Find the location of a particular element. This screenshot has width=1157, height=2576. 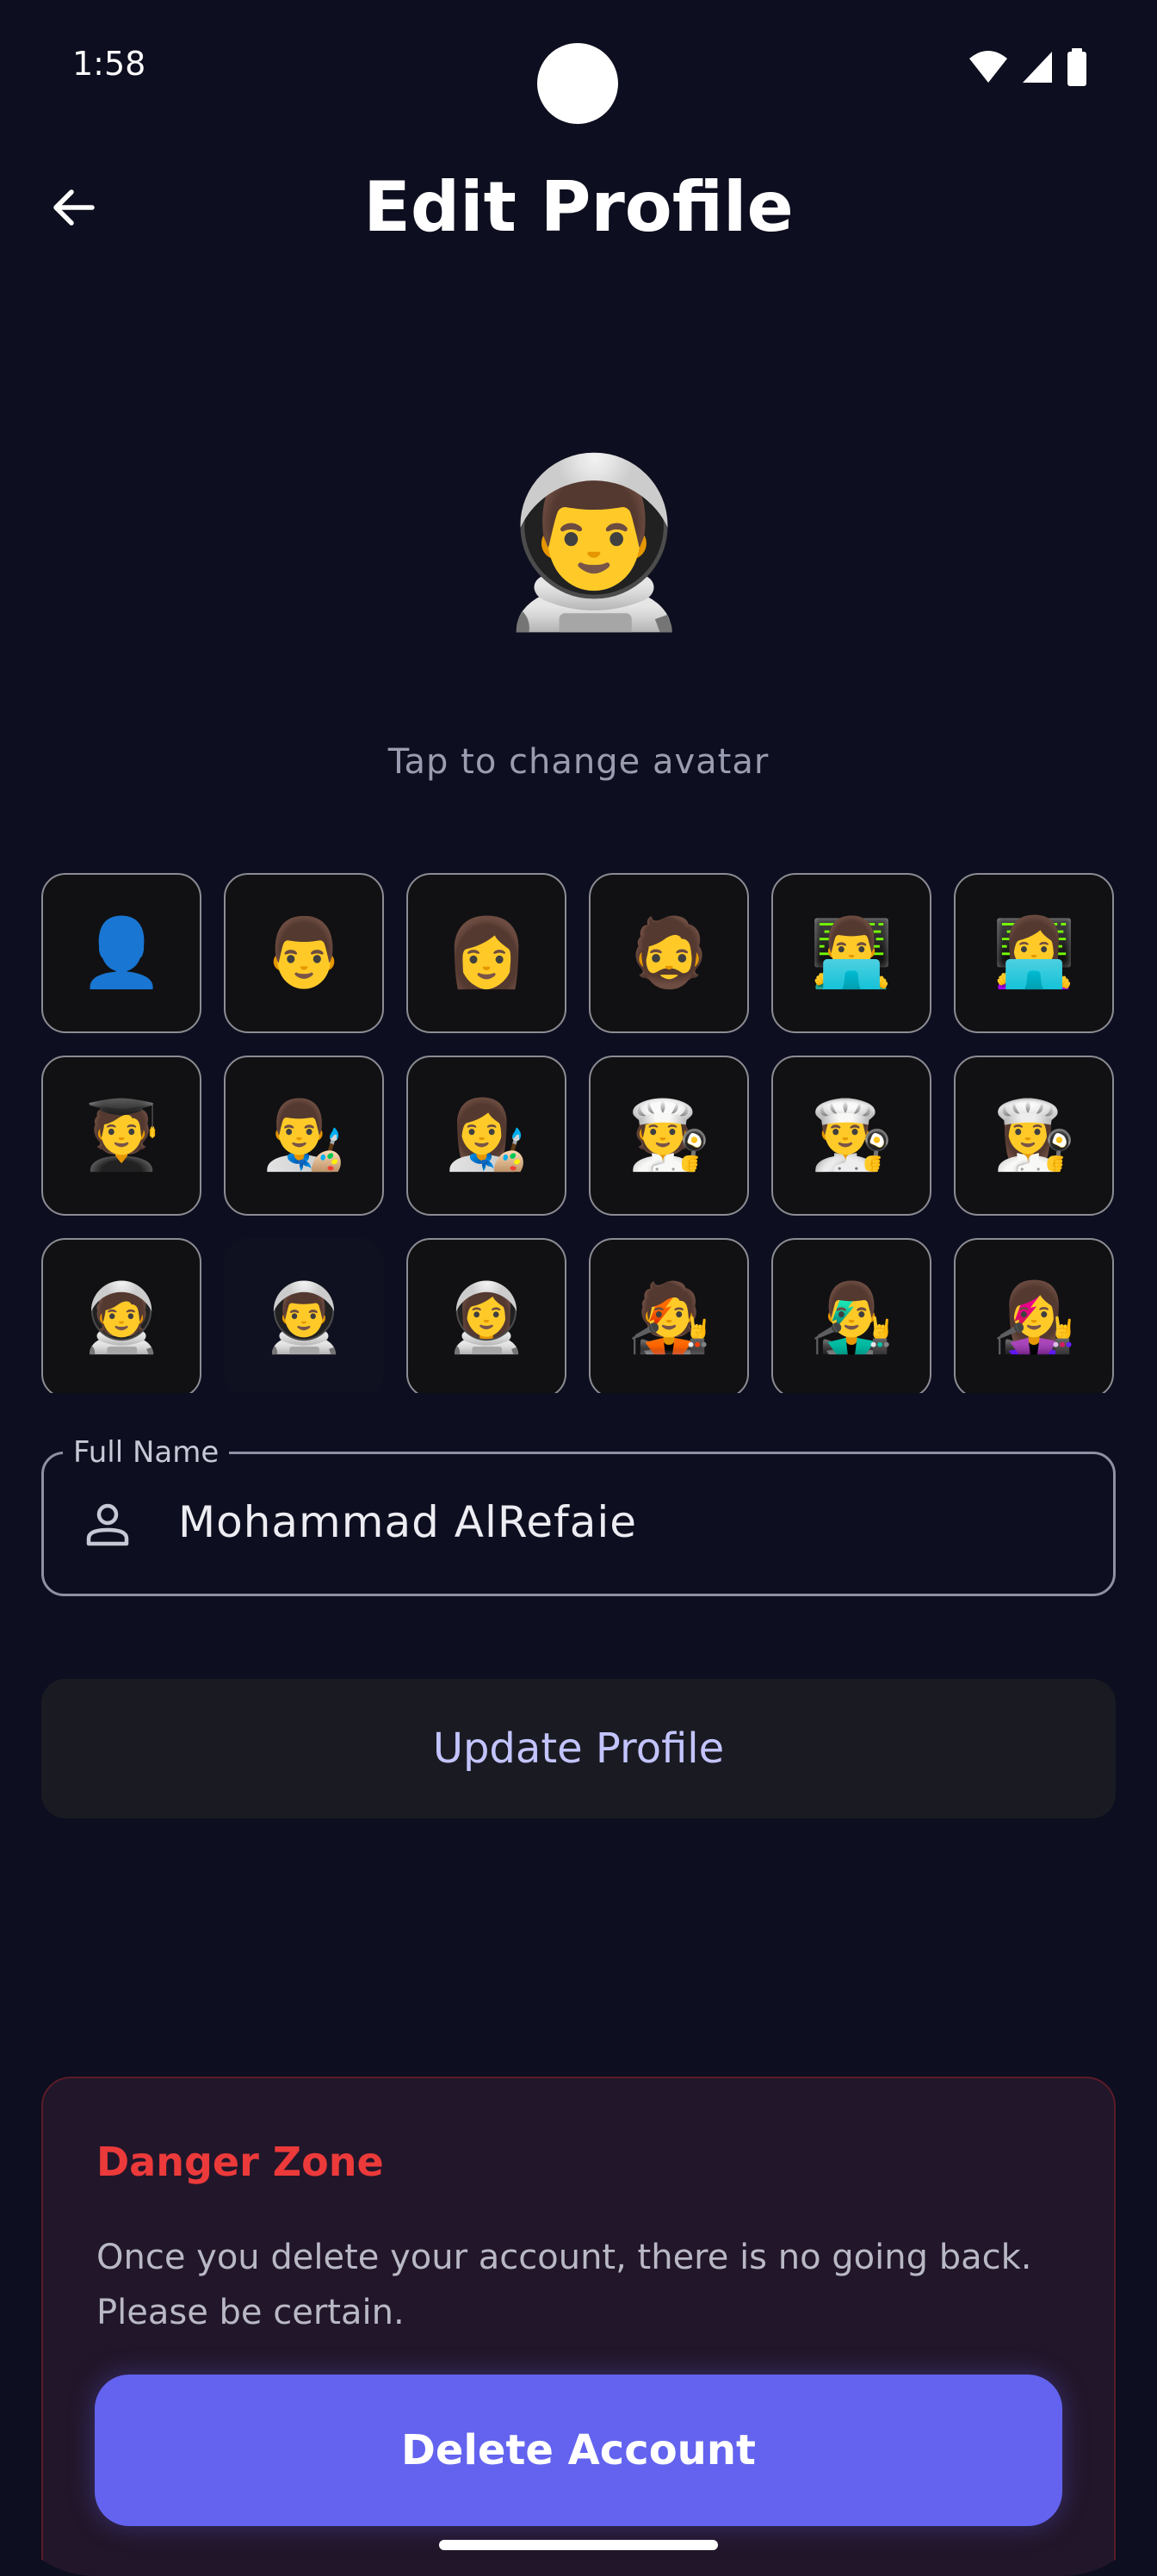

status-time: 1:58 is located at coordinates (109, 64).